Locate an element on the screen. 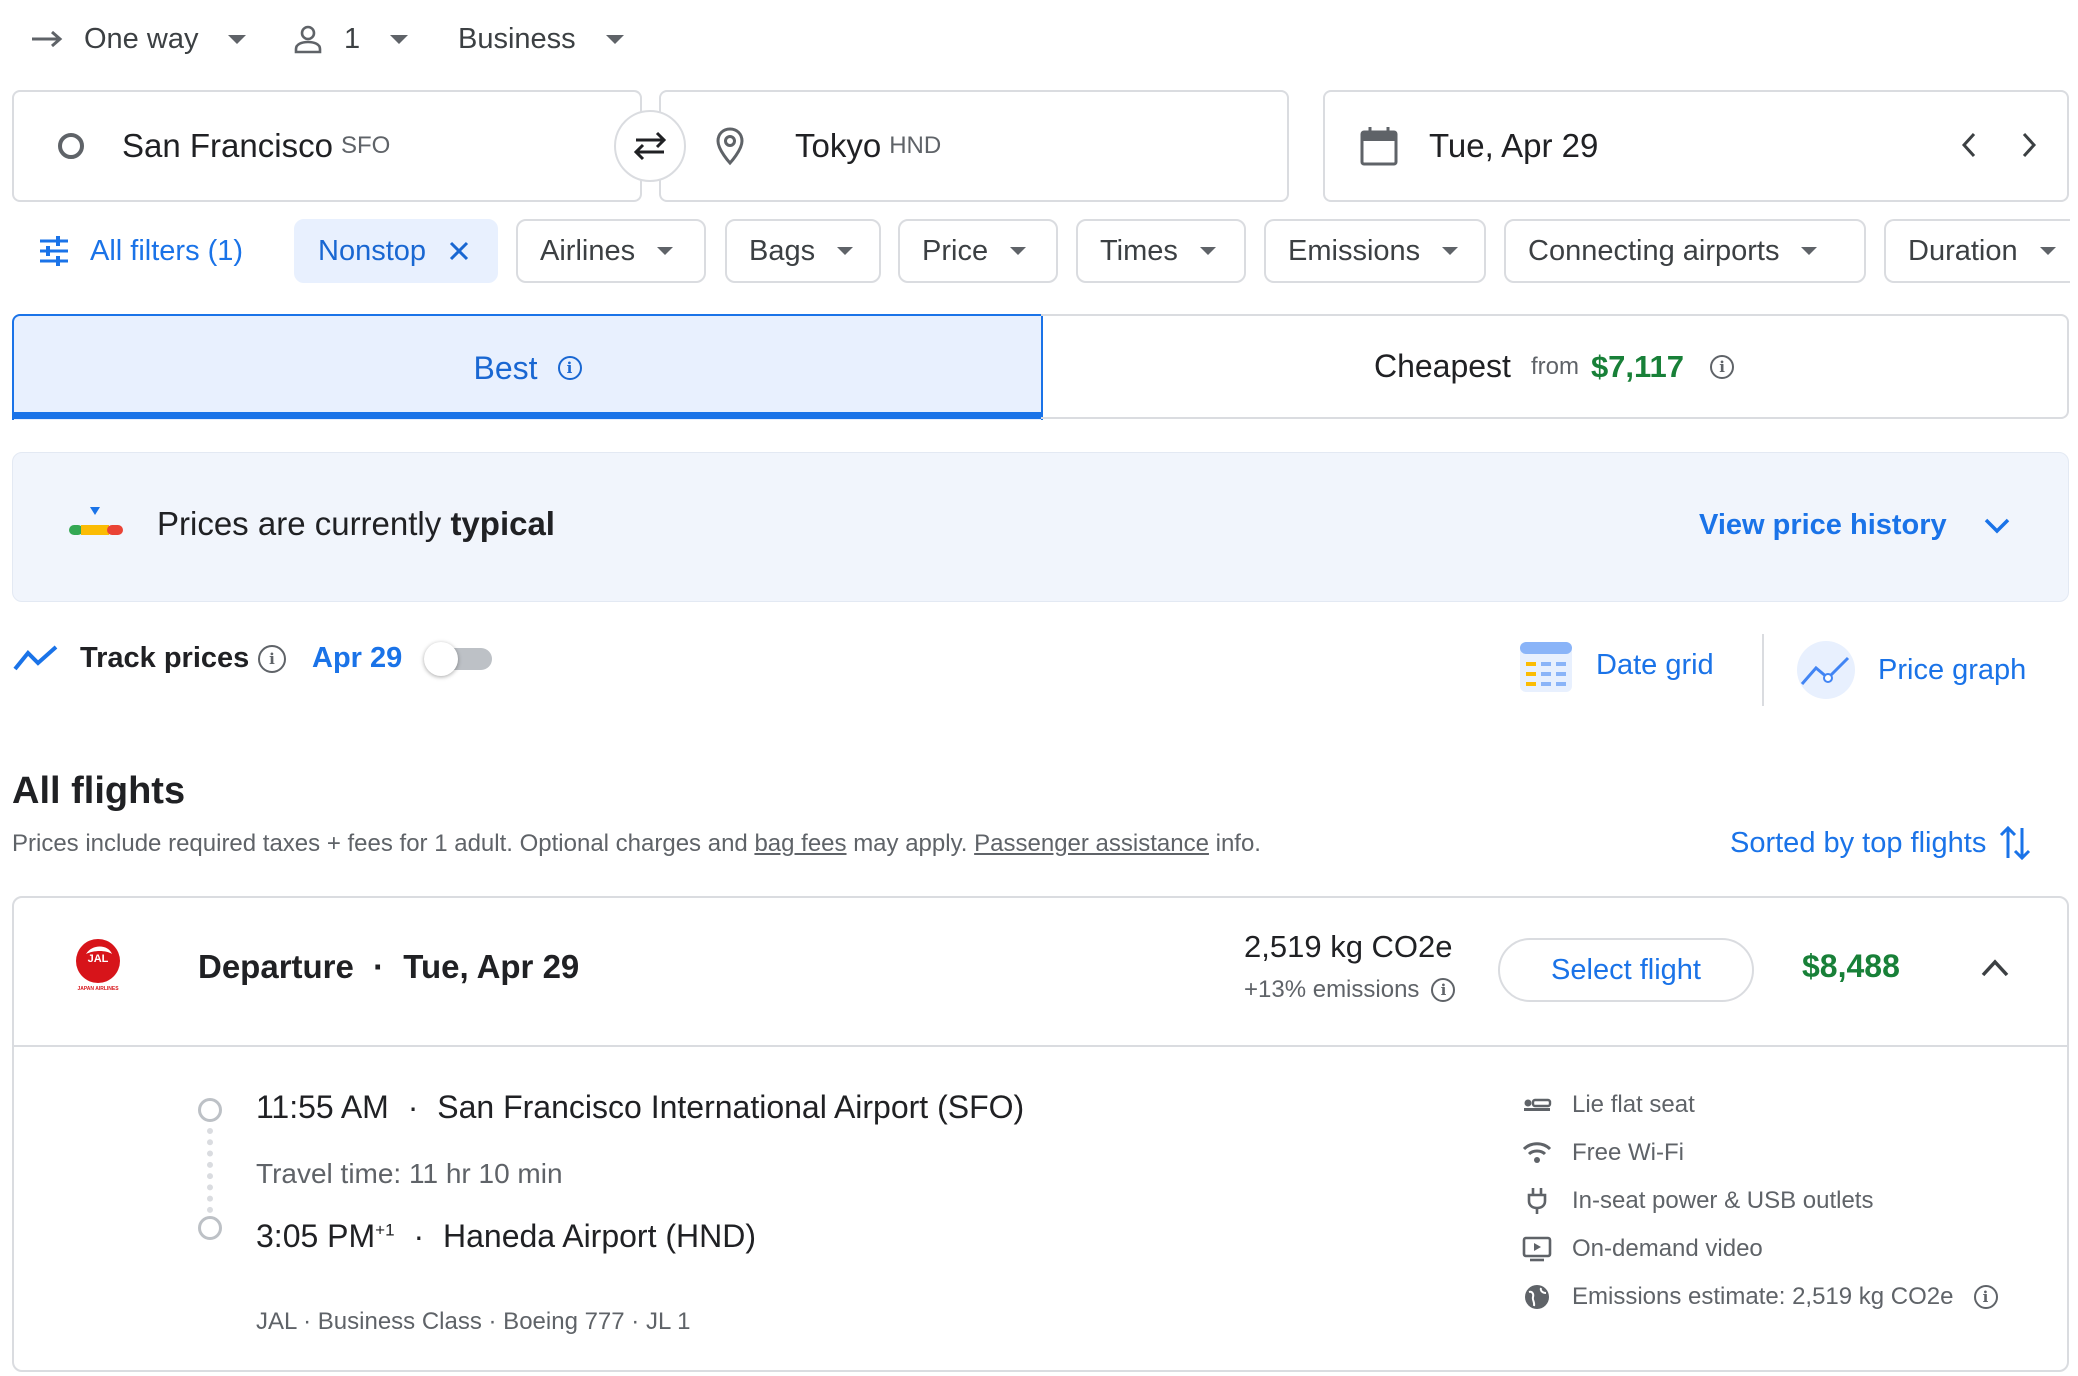  power-plug-icon is located at coordinates (1537, 1201).